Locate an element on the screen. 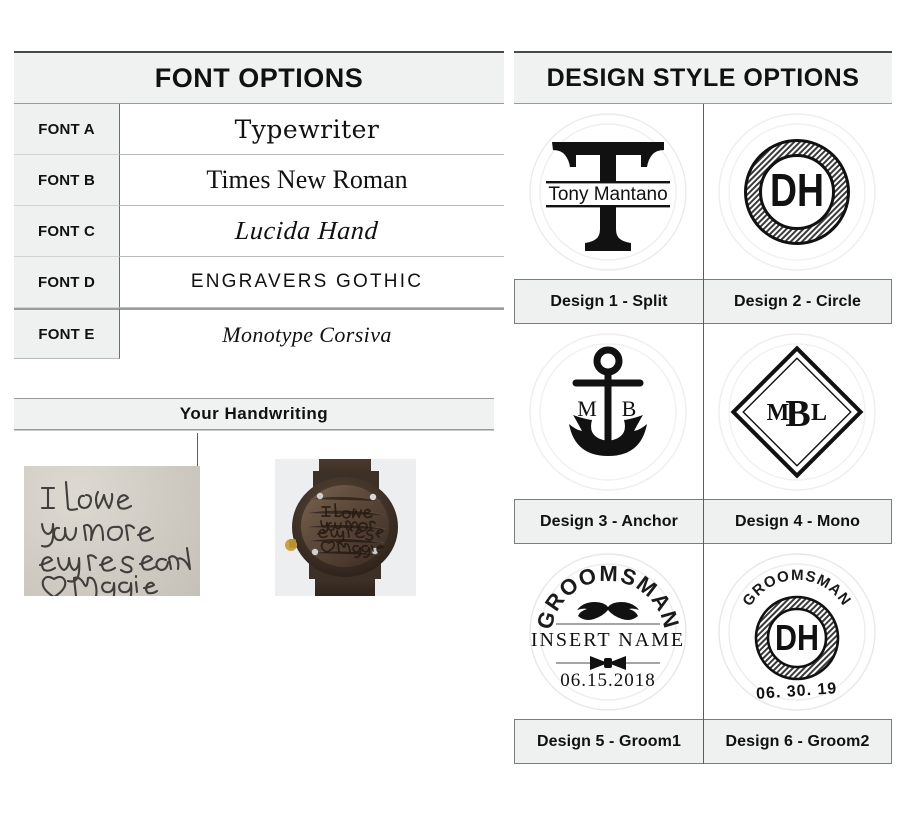  engraved-watch-photo is located at coordinates (345, 527).